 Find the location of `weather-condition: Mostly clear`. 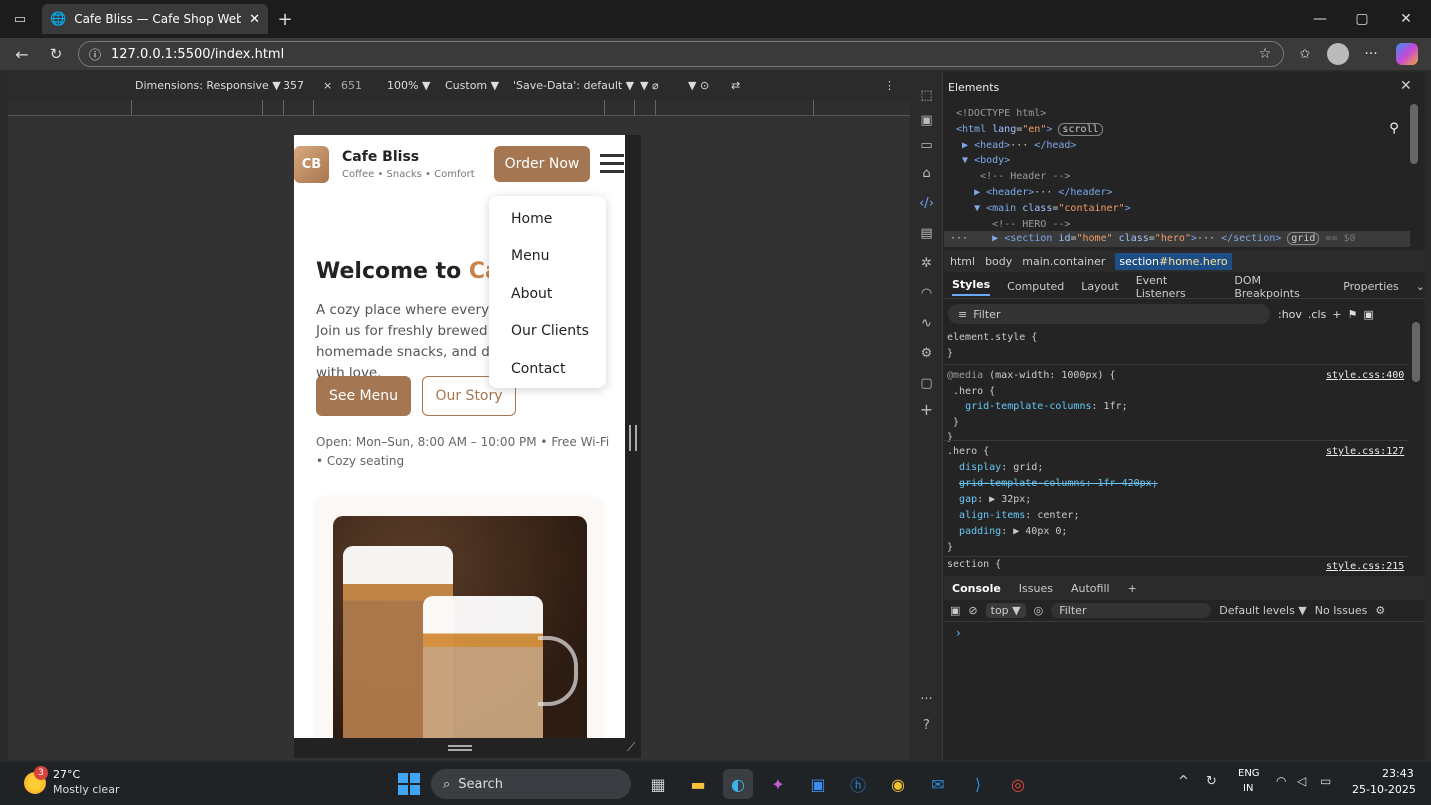

weather-condition: Mostly clear is located at coordinates (86, 789).